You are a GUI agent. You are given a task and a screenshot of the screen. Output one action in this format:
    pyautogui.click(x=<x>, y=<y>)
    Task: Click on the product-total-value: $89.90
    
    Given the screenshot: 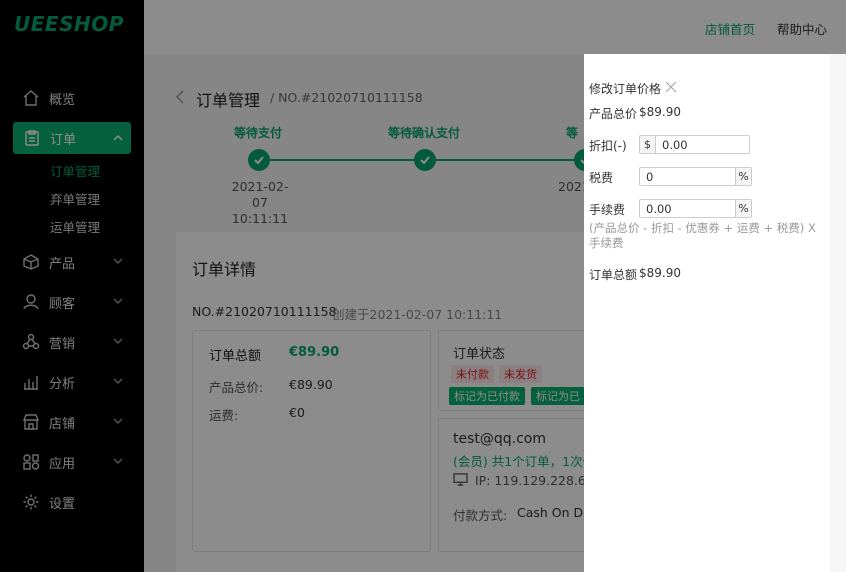 What is the action you would take?
    pyautogui.click(x=660, y=112)
    